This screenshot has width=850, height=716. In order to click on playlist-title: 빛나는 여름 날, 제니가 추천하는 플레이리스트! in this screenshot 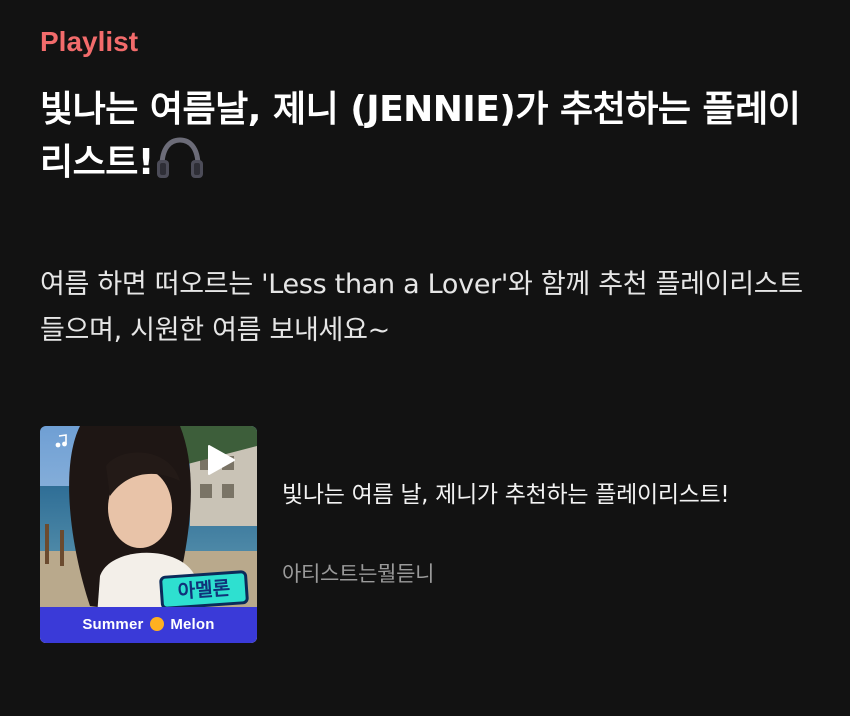, I will do `click(547, 495)`.